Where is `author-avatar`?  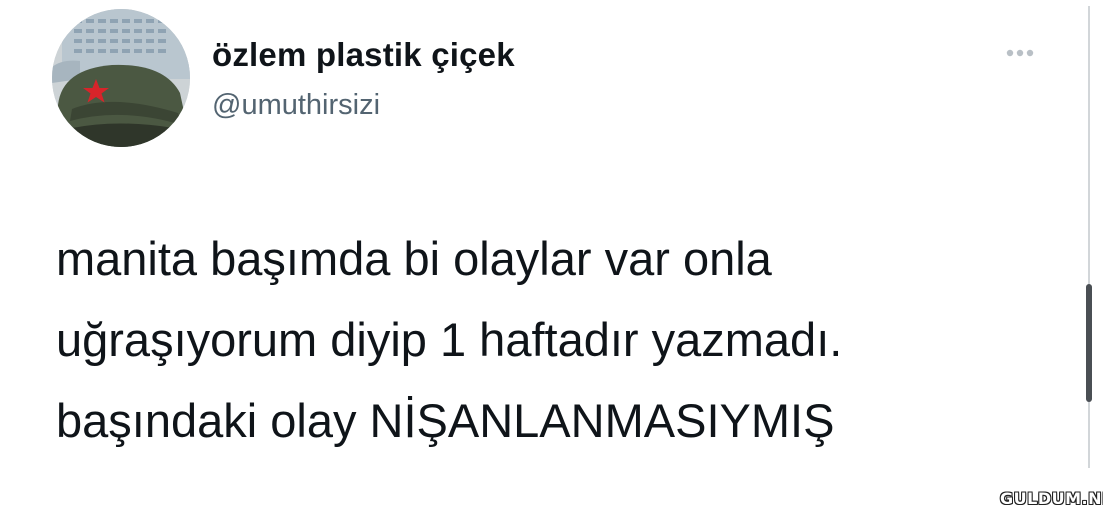 author-avatar is located at coordinates (121, 78).